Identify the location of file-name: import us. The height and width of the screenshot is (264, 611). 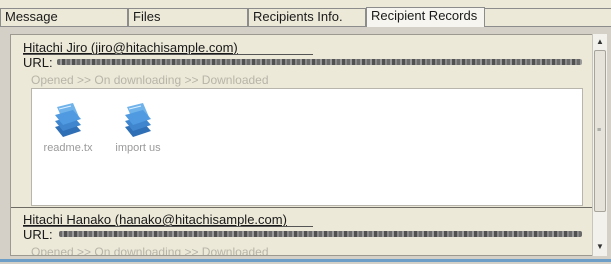
(138, 148).